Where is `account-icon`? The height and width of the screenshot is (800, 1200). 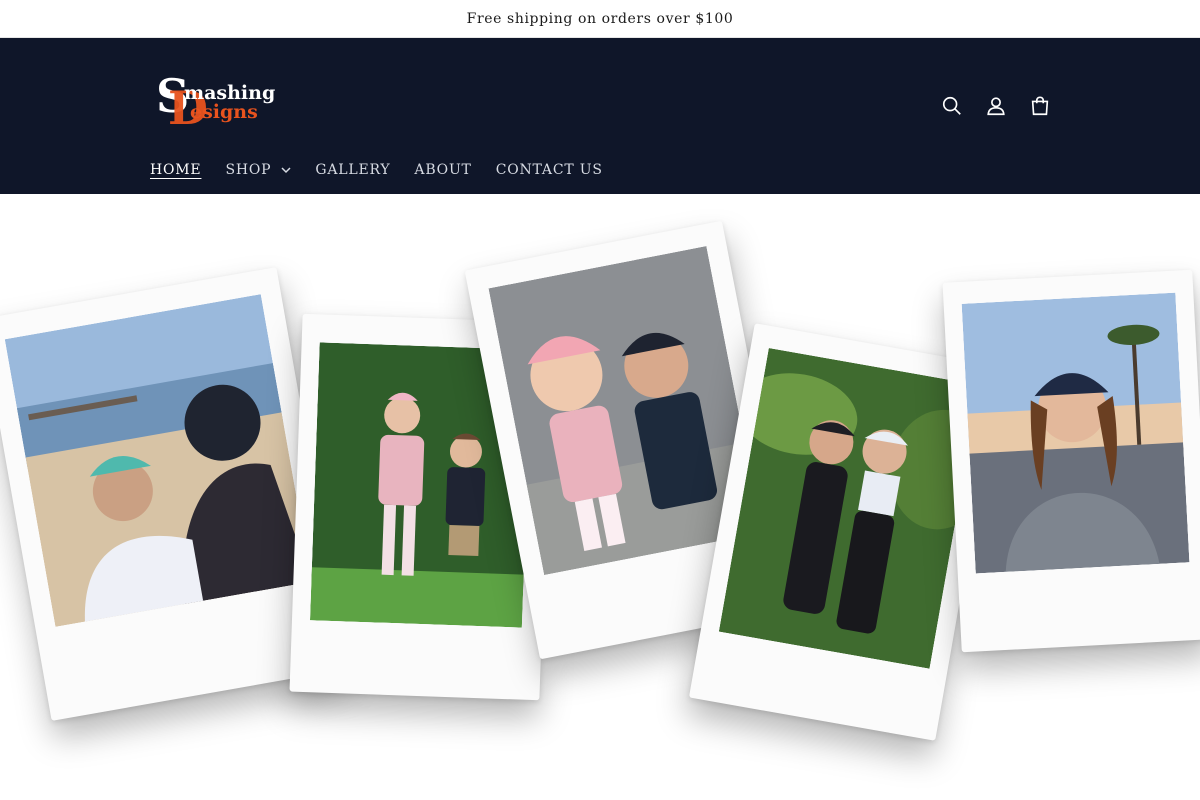 account-icon is located at coordinates (996, 106).